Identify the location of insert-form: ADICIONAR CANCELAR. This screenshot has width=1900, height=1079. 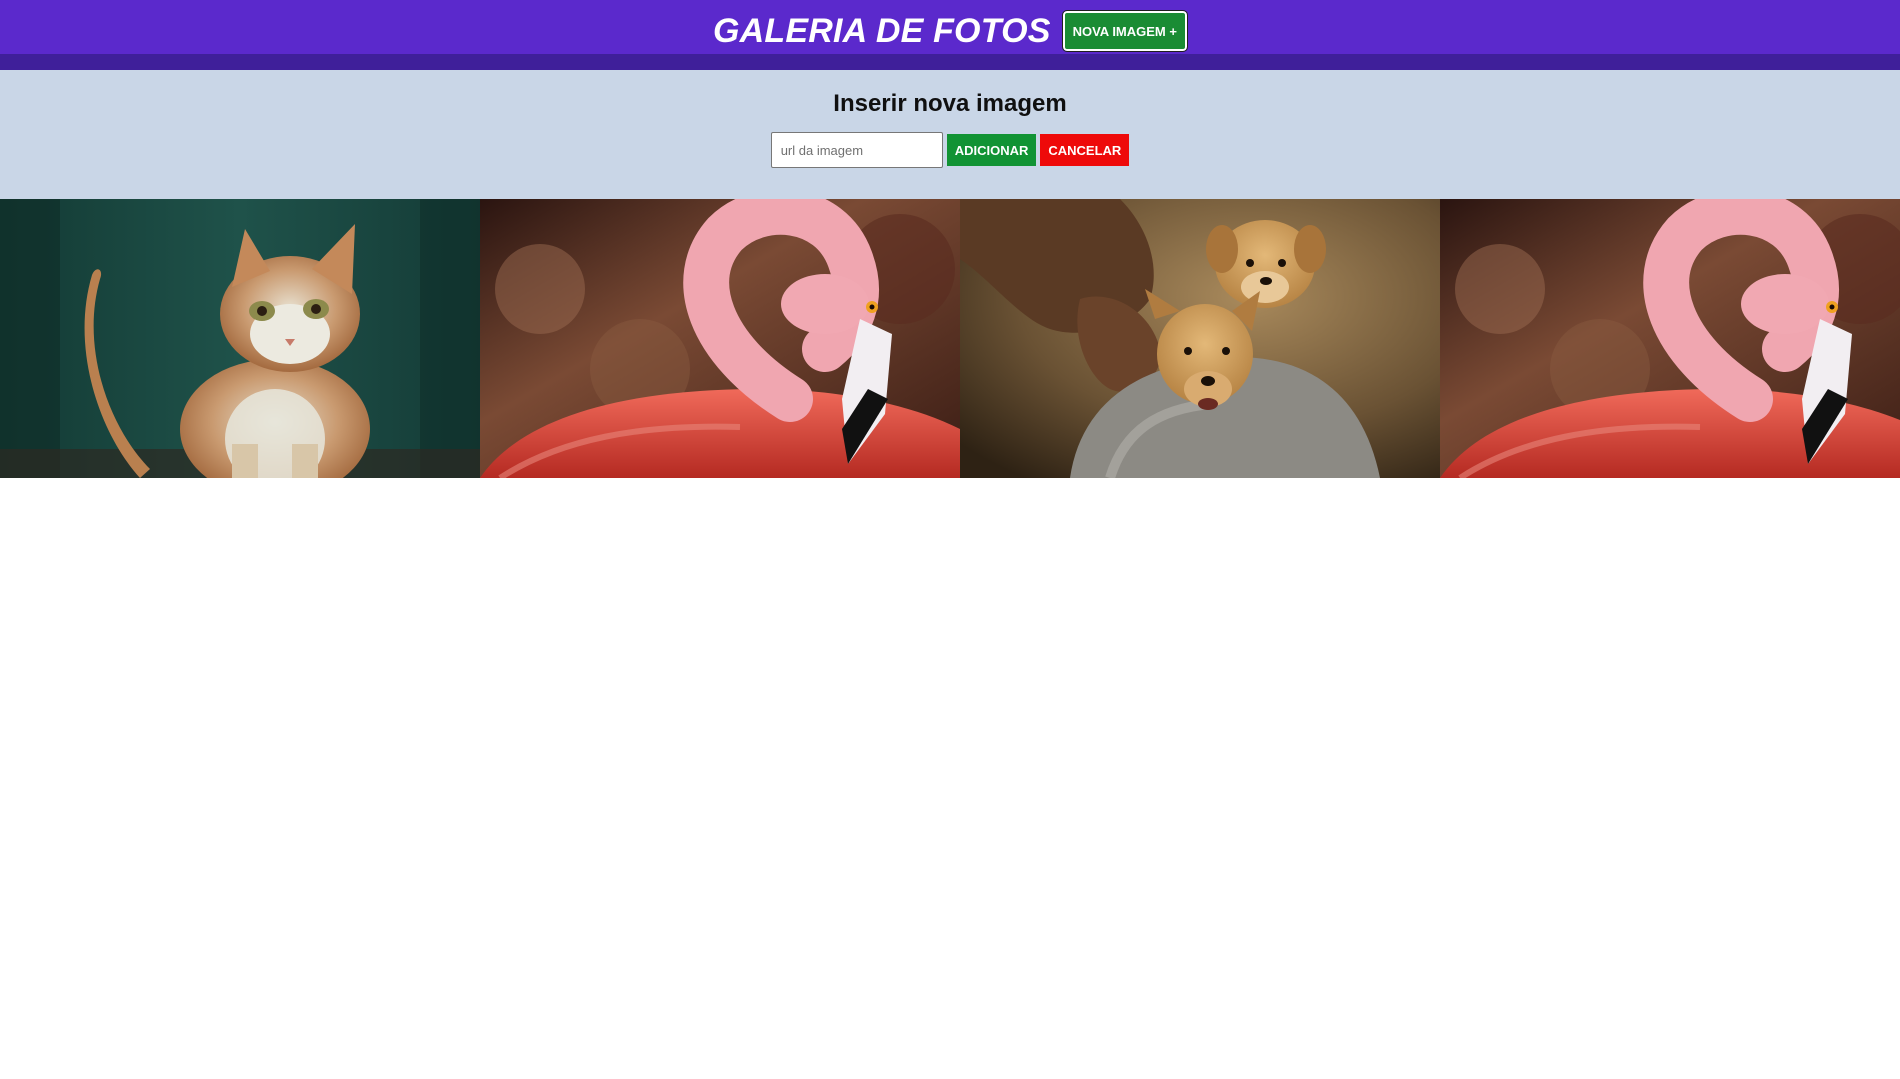
(950, 150).